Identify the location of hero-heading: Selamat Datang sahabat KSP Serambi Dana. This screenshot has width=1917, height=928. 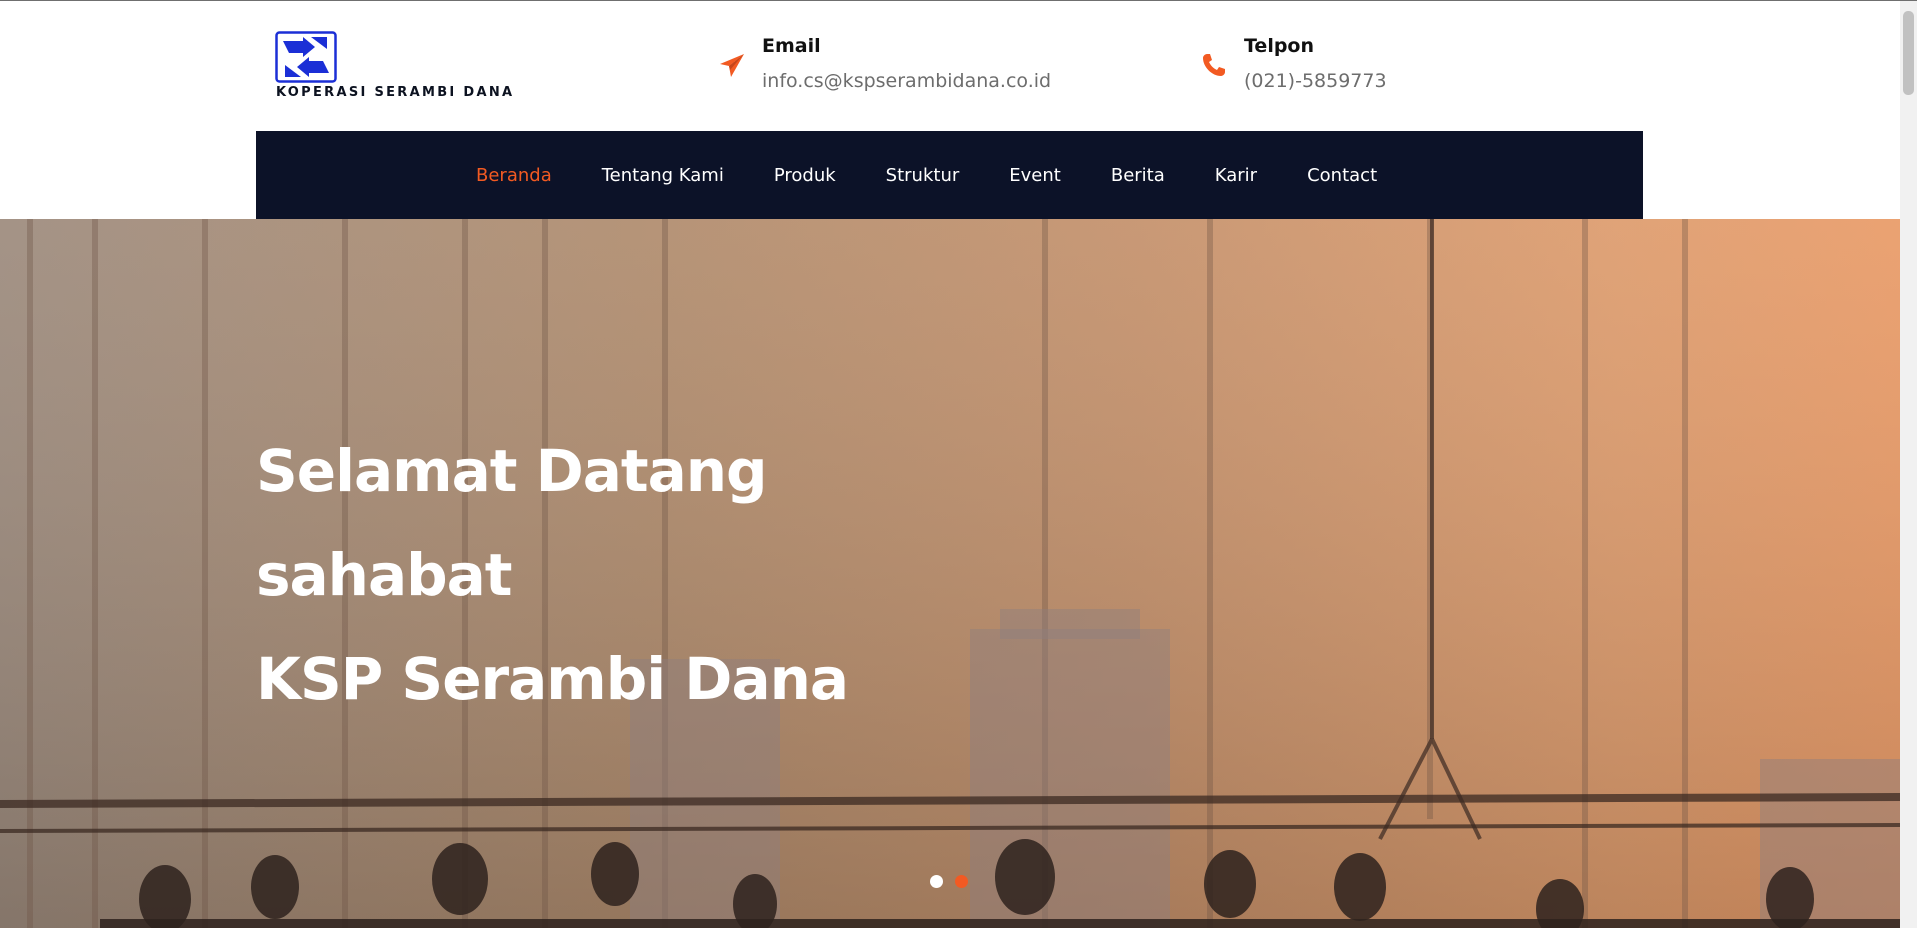
(552, 575).